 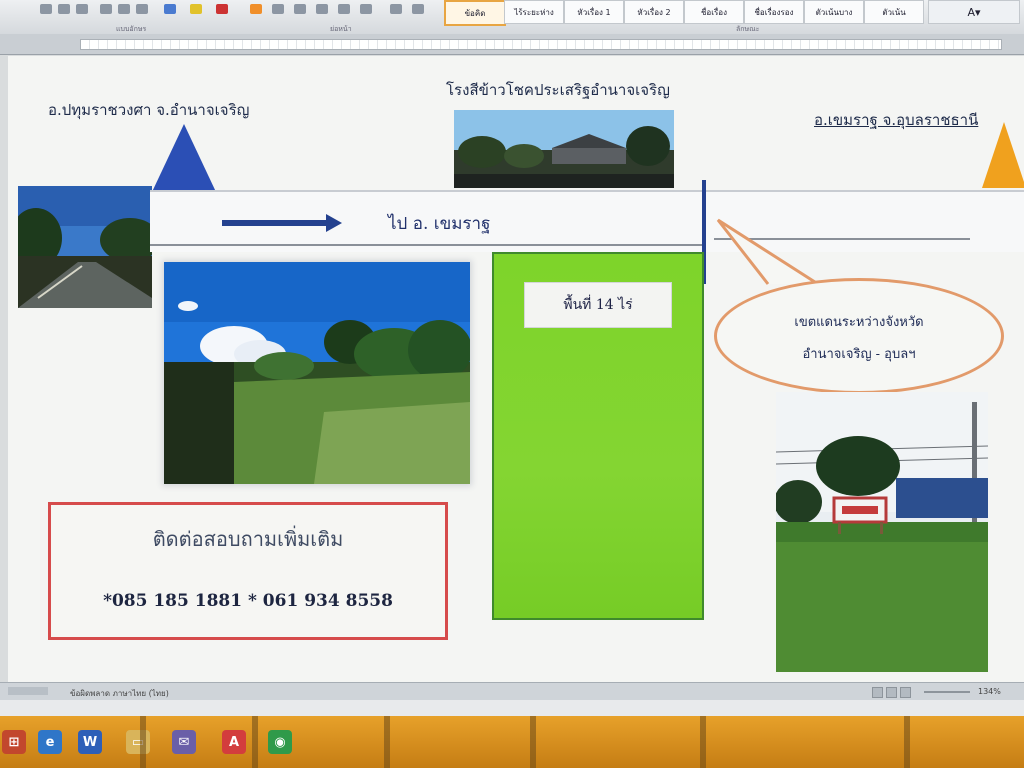 What do you see at coordinates (46, 9) in the screenshot?
I see `bold-button` at bounding box center [46, 9].